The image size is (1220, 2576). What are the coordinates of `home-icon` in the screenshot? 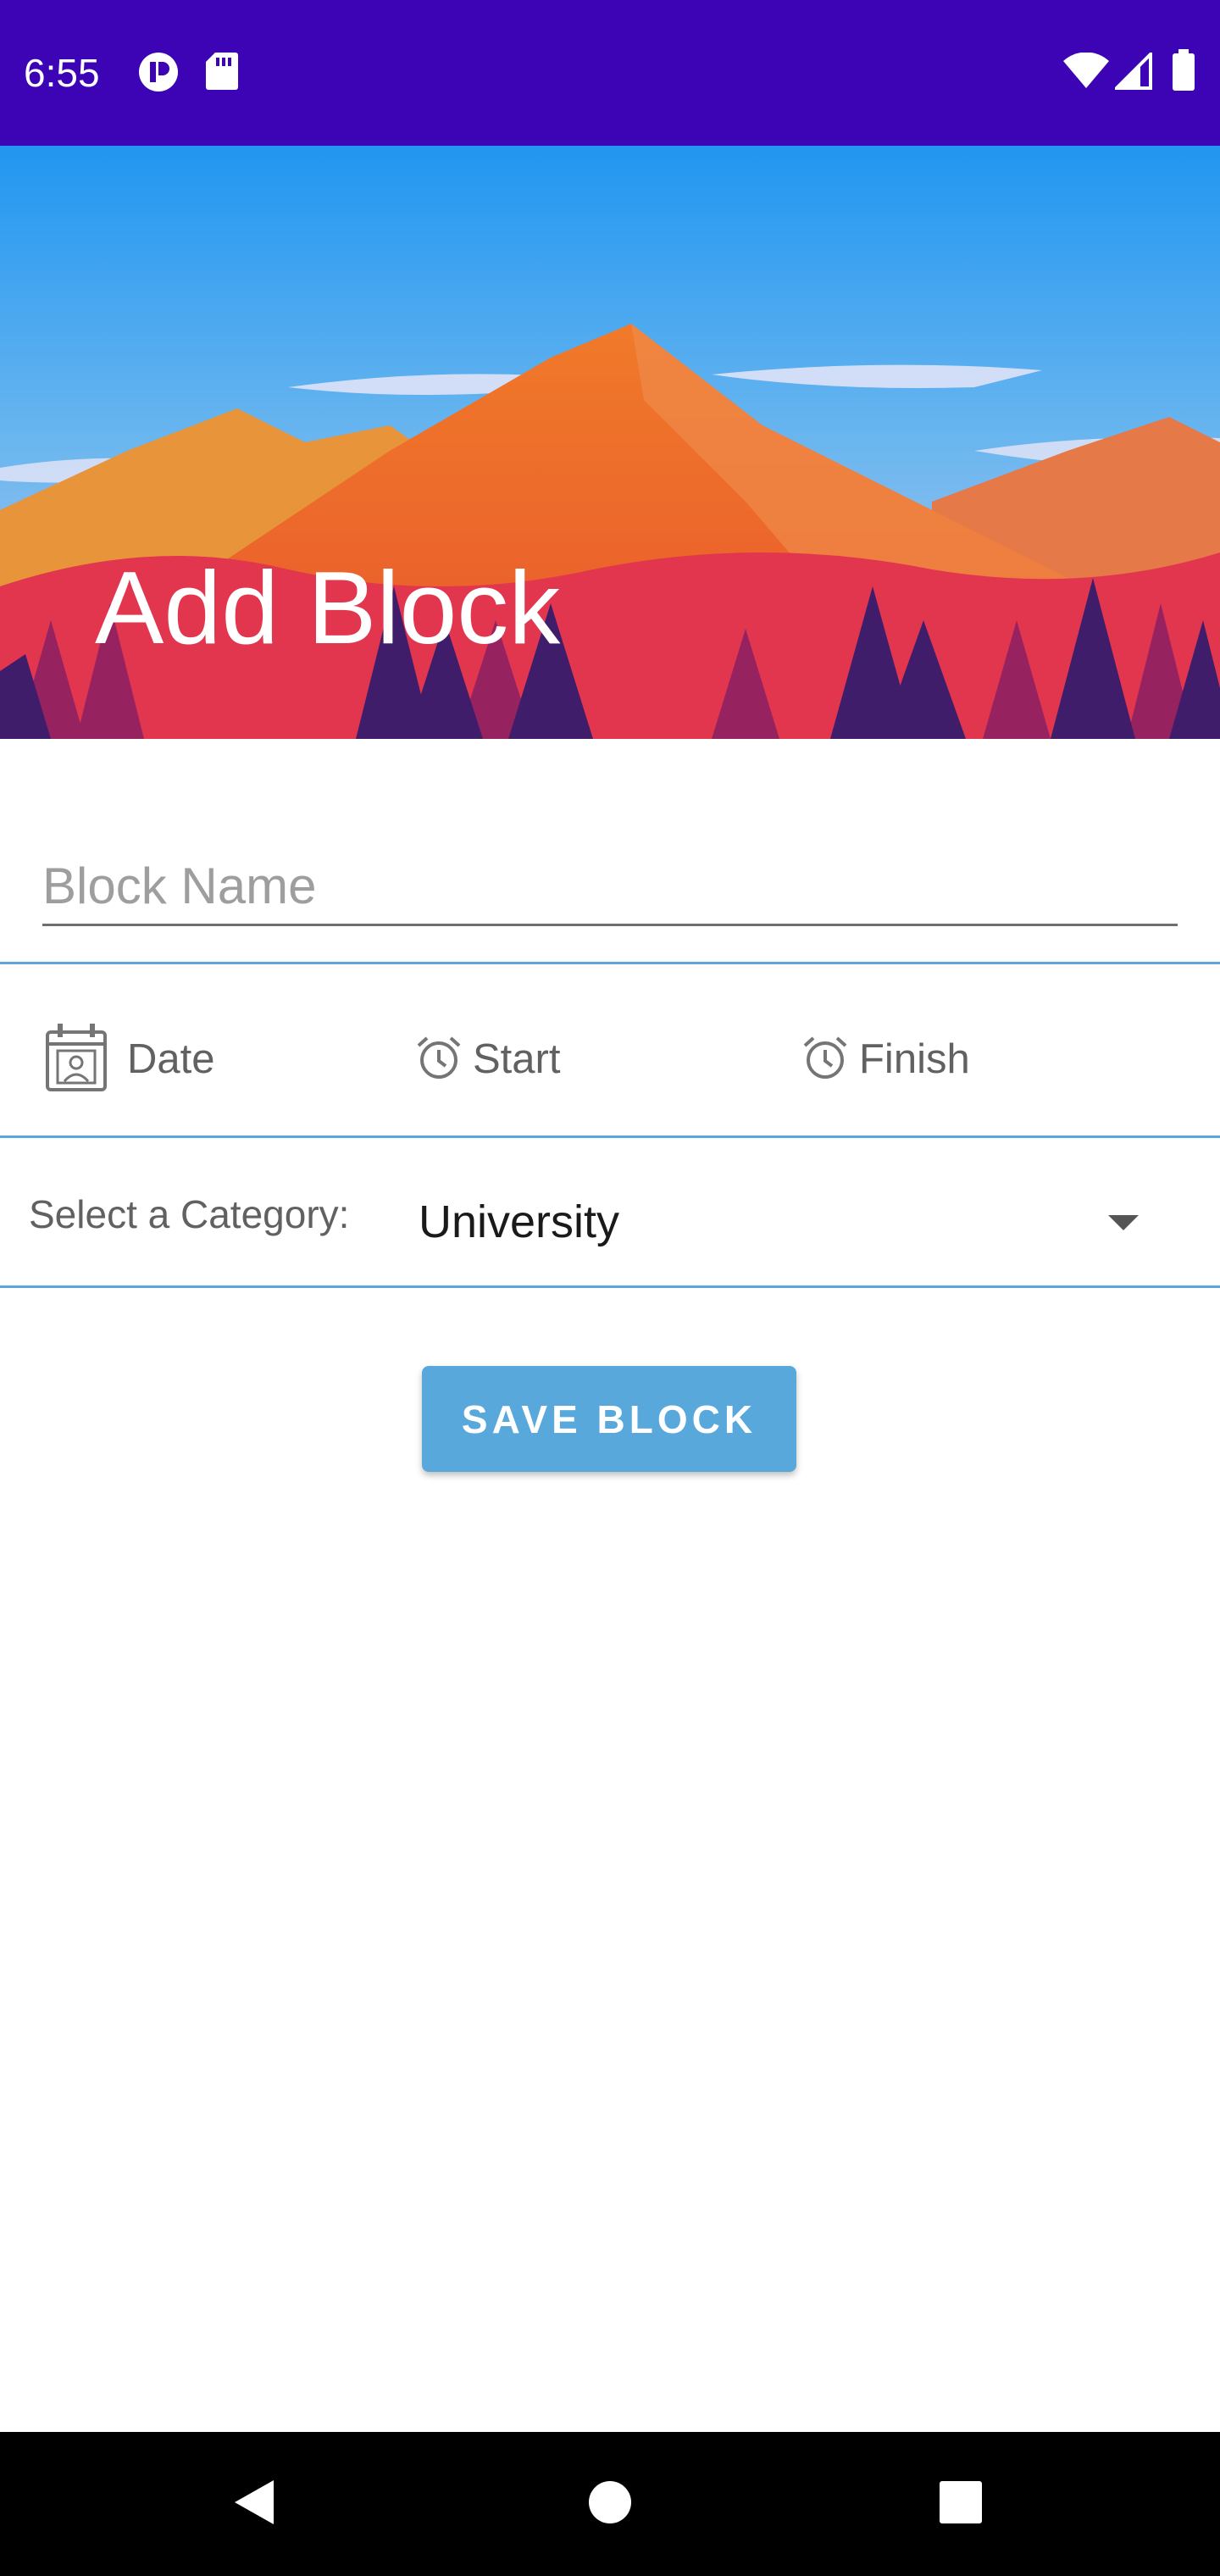 It's located at (610, 2504).